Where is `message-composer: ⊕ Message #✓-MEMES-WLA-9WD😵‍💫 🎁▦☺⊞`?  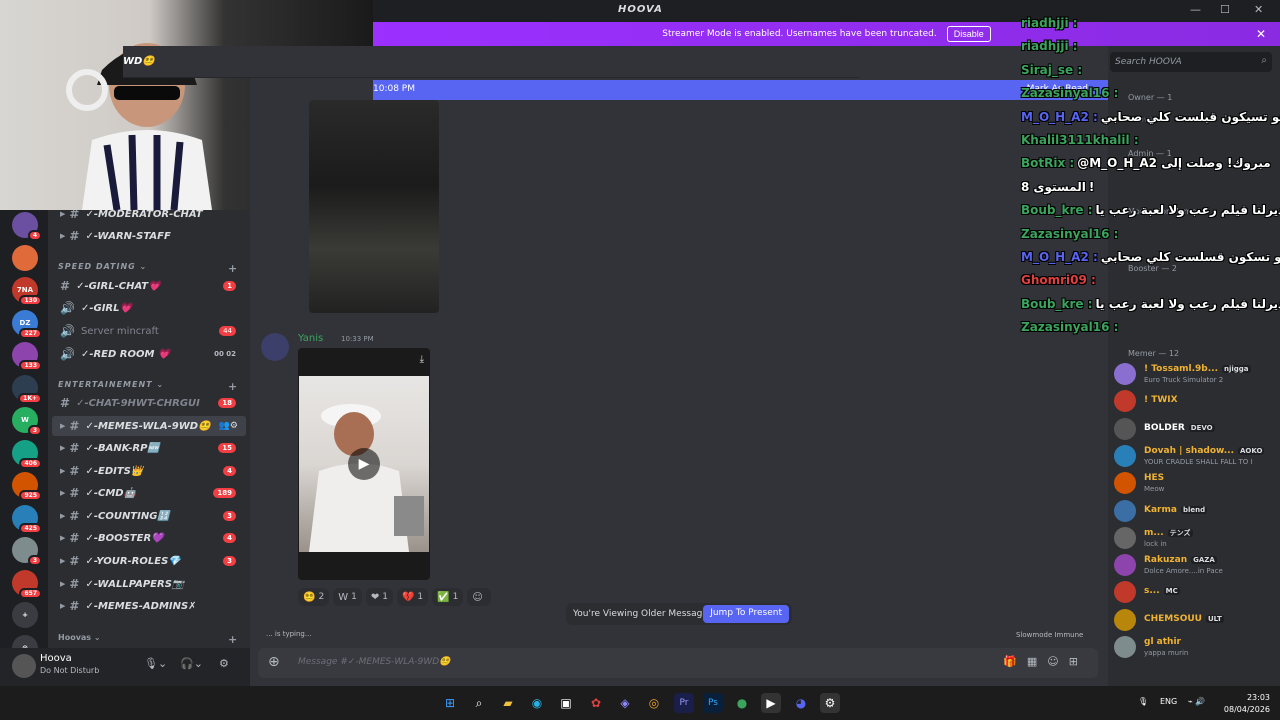 message-composer: ⊕ Message #✓-MEMES-WLA-9WD😵‍💫 🎁▦☺⊞ is located at coordinates (678, 663).